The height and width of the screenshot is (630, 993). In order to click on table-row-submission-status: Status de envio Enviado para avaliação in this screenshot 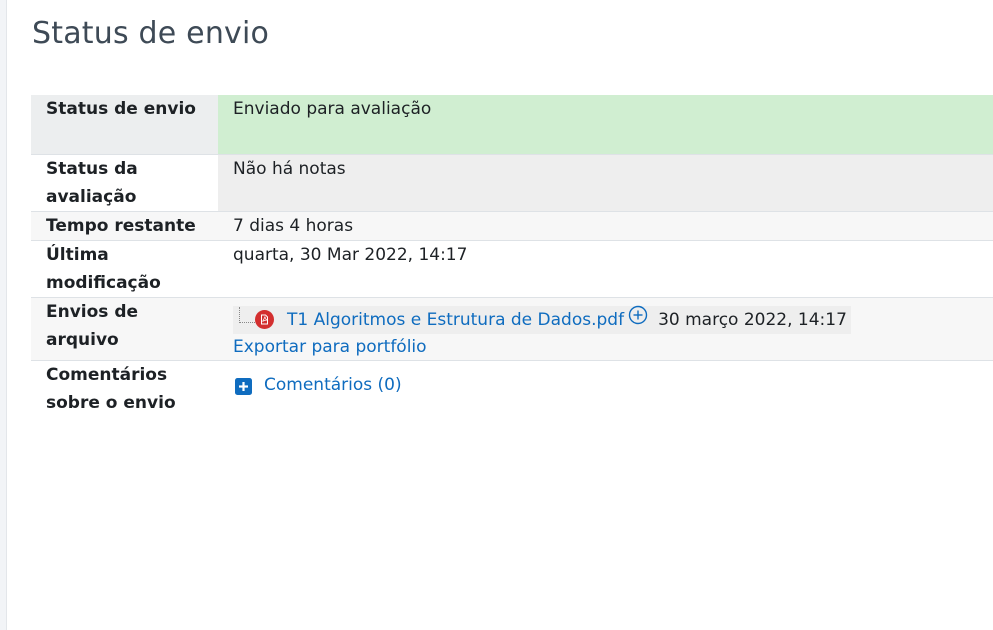, I will do `click(512, 124)`.